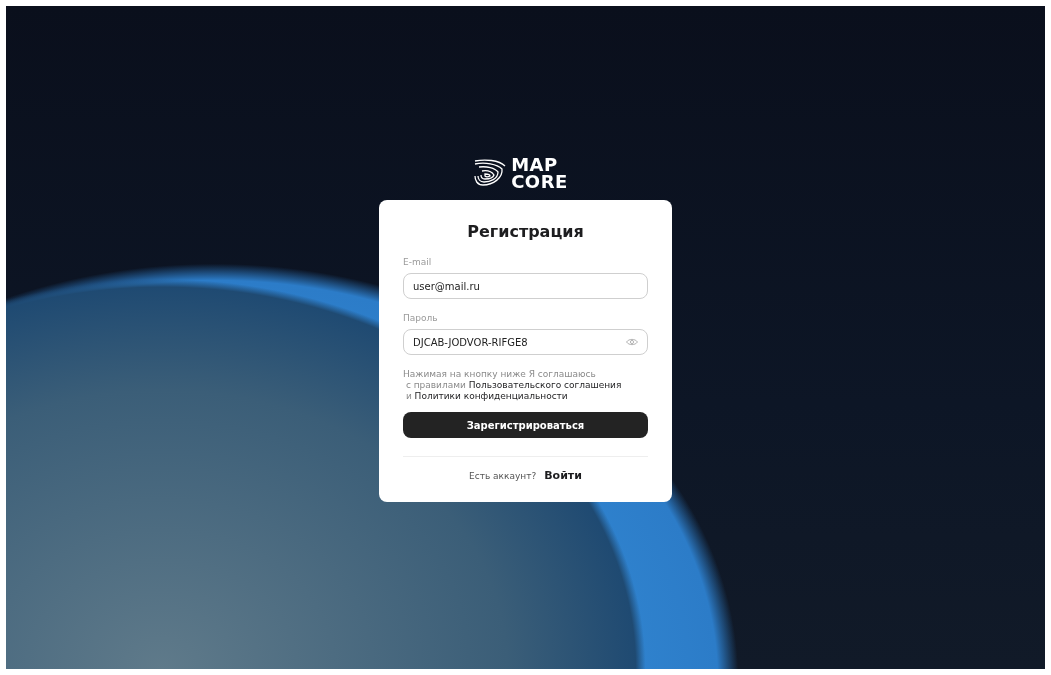 The image size is (1051, 675). I want to click on form-title: Регистрация, so click(525, 231).